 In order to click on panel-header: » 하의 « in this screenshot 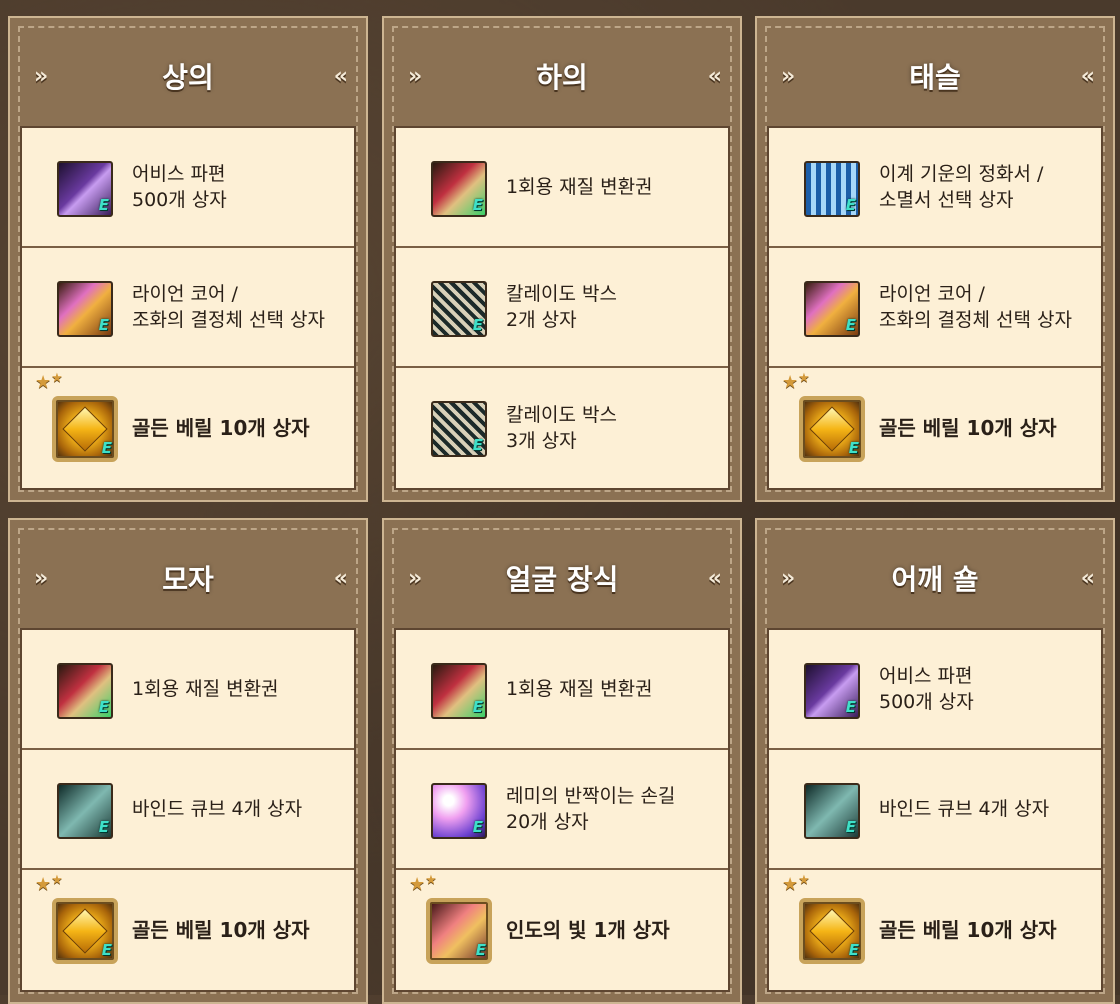, I will do `click(562, 72)`.